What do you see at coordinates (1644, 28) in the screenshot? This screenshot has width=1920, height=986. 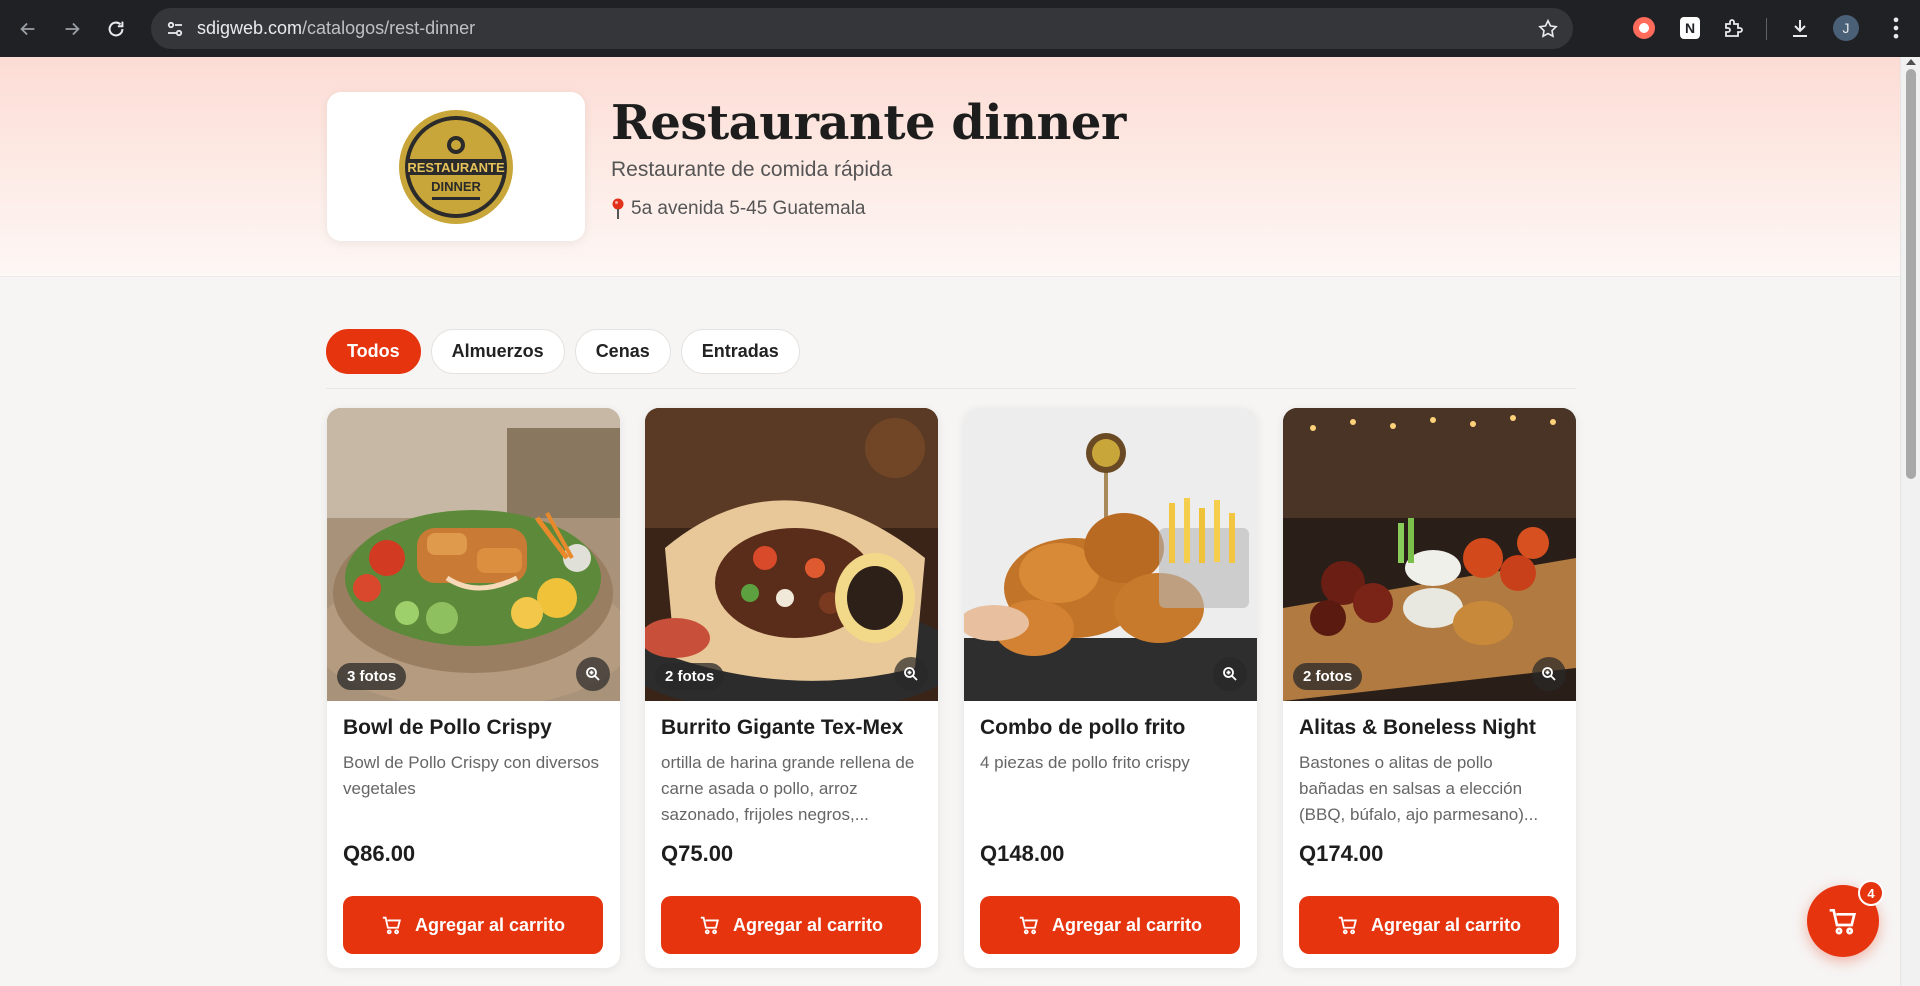 I see `extension-record-icon` at bounding box center [1644, 28].